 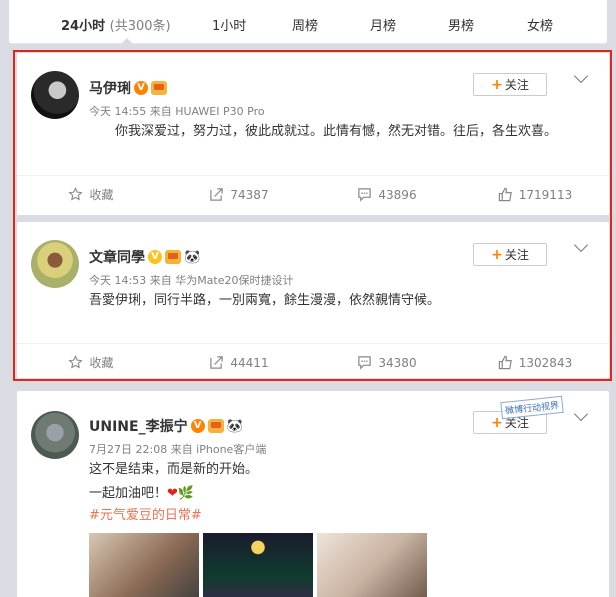 I want to click on post-text-line2-text: 一起加油吧！, so click(x=128, y=493).